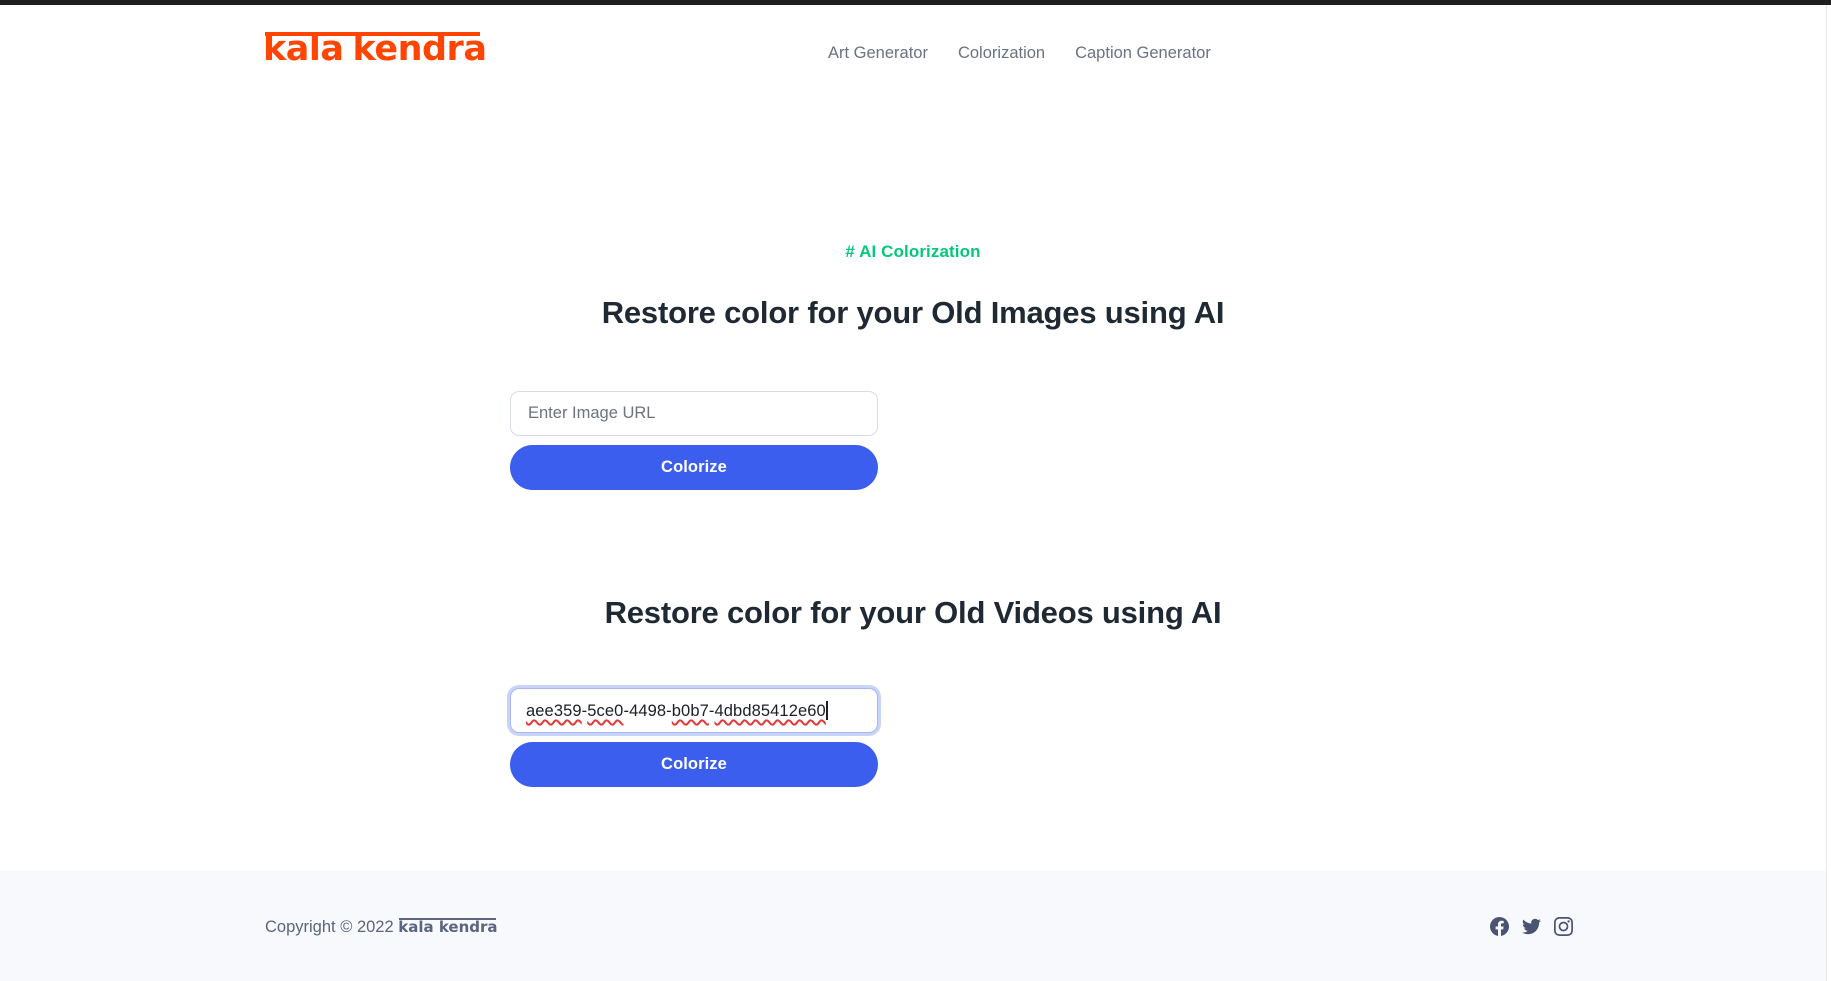 The width and height of the screenshot is (1831, 981). Describe the element at coordinates (647, 711) in the screenshot. I see `url-segment-4: -4498-` at that location.